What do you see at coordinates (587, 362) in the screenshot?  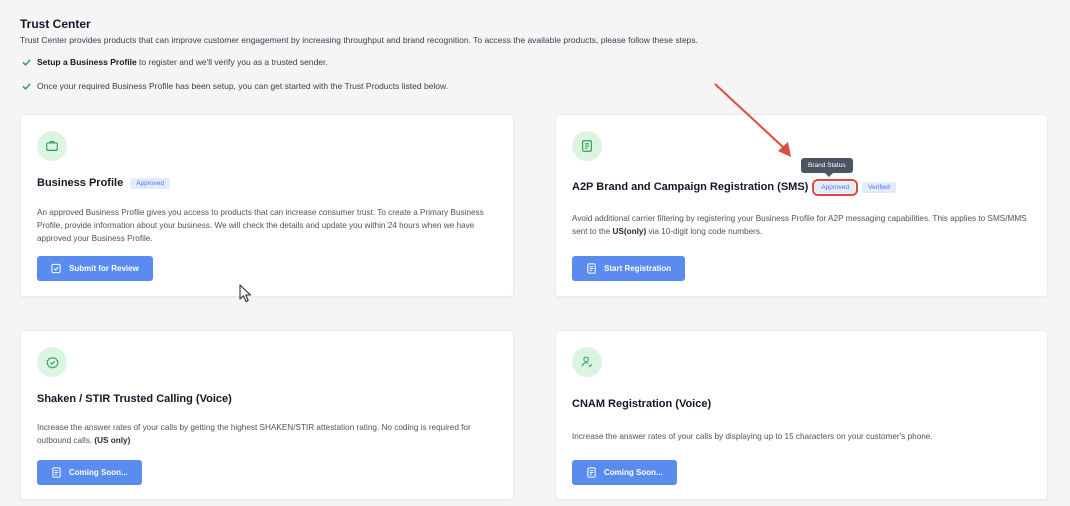 I see `user-check-icon` at bounding box center [587, 362].